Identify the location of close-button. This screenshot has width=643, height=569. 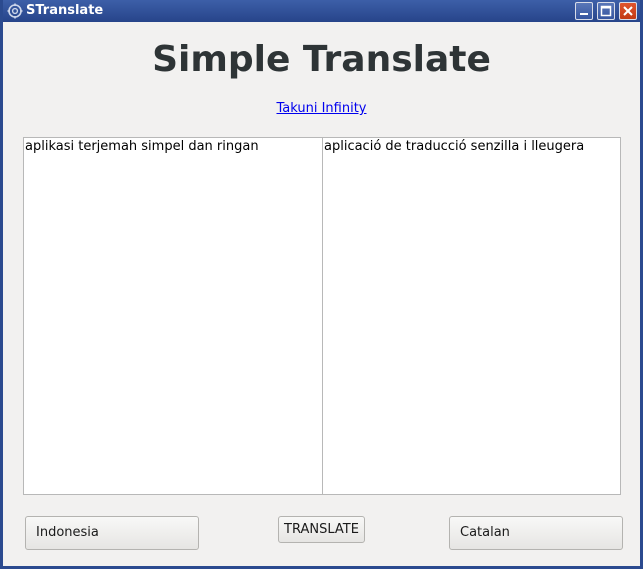
(628, 11).